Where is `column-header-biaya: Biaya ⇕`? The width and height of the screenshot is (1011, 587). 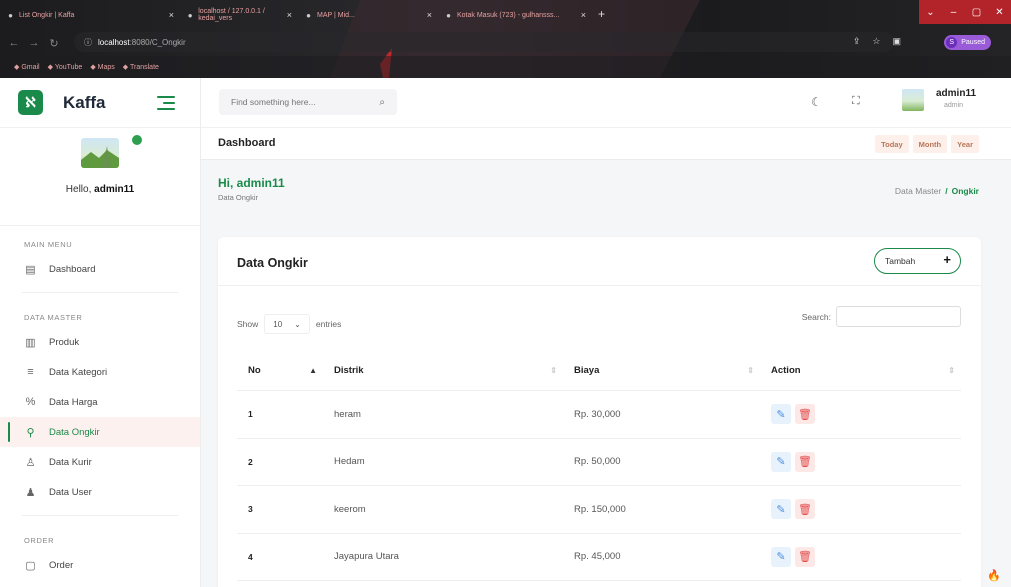
column-header-biaya: Biaya ⇕ is located at coordinates (661, 371).